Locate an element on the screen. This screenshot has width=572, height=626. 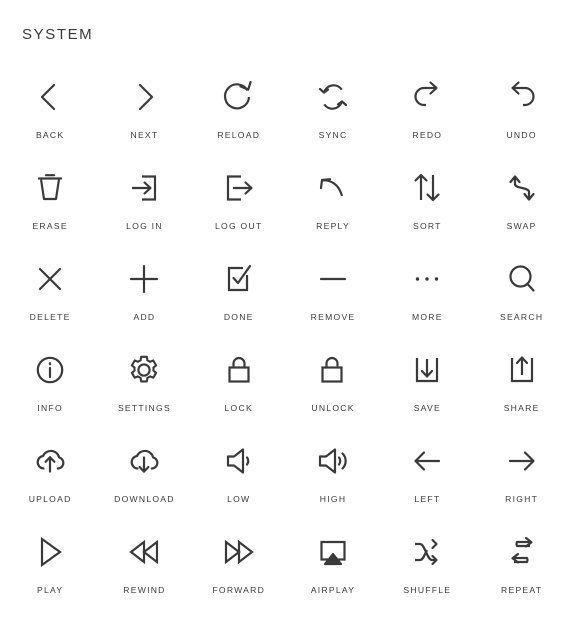
delete-icon is located at coordinates (50, 279).